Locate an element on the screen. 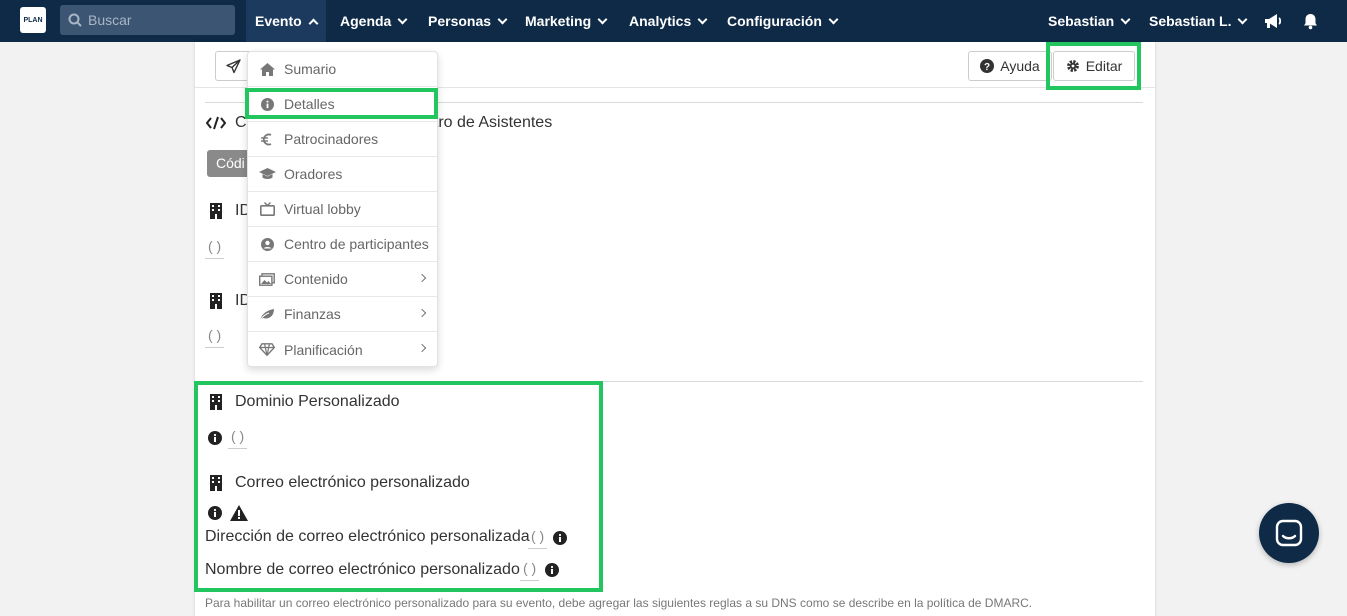 This screenshot has width=1347, height=616. nav-agenda: Agenda is located at coordinates (373, 21).